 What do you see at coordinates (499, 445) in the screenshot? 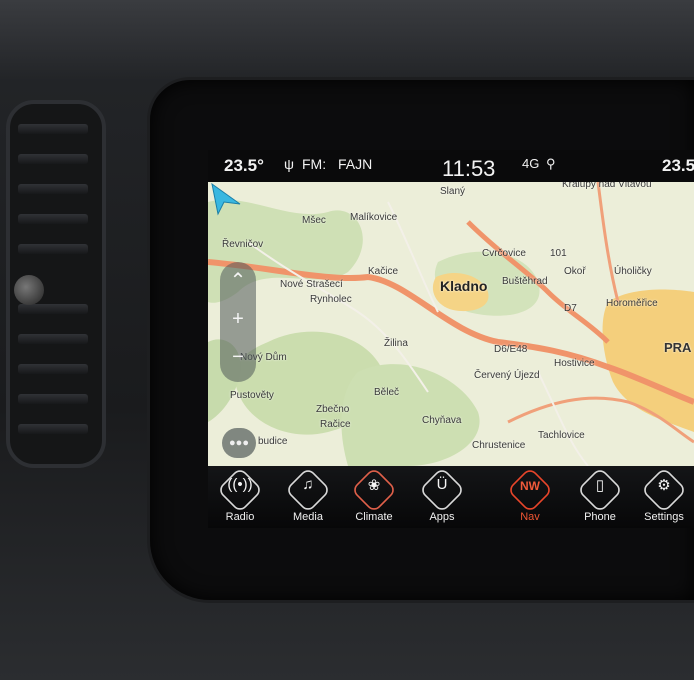
I see `map-label-chrustenice: Chrustenice` at bounding box center [499, 445].